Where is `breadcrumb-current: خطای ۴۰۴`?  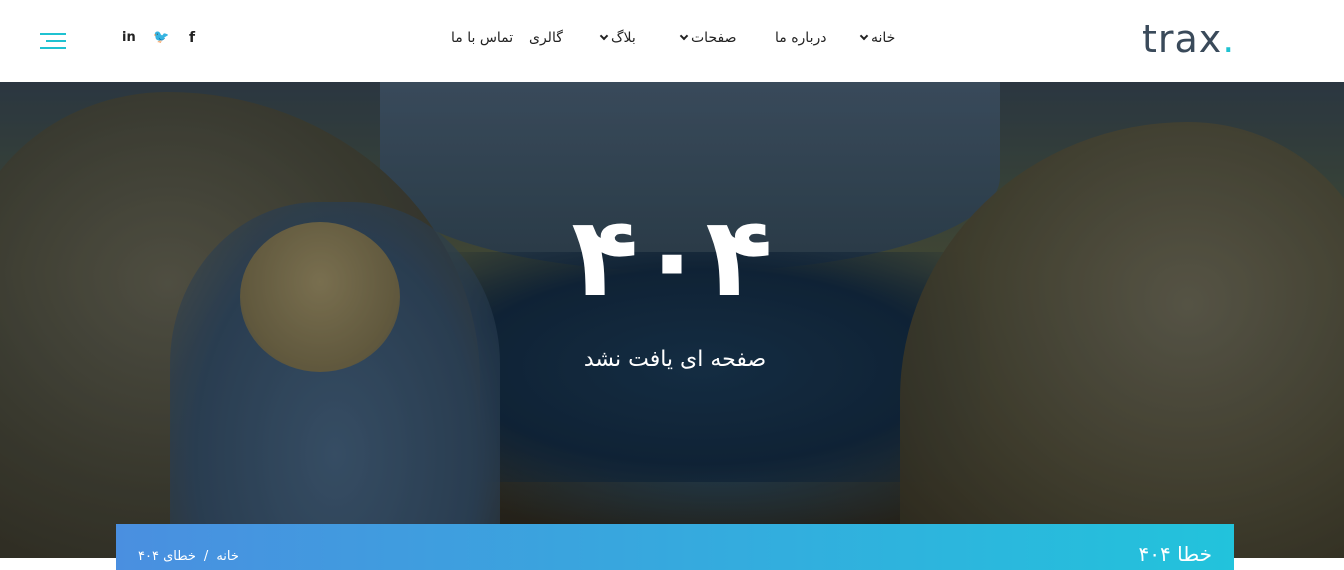 breadcrumb-current: خطای ۴۰۴ is located at coordinates (167, 556).